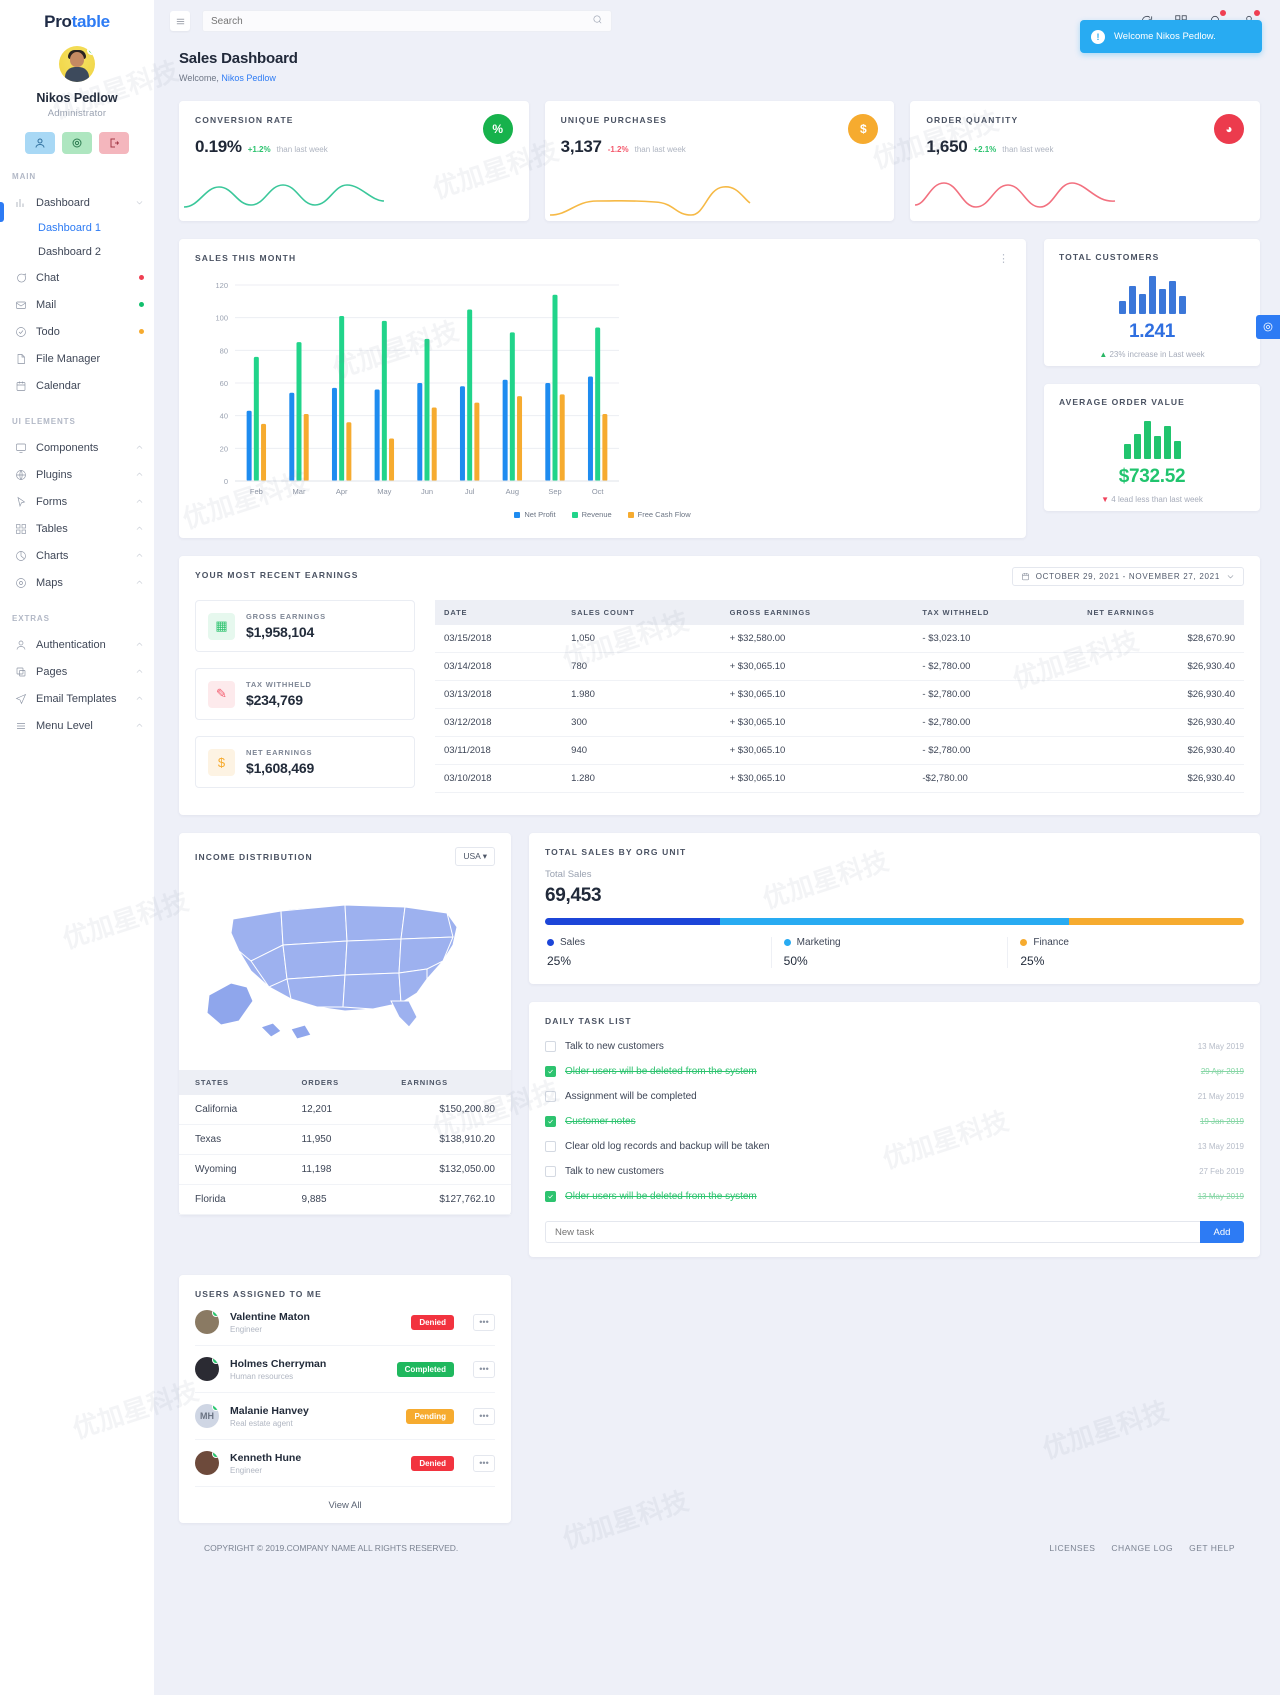 Image resolution: width=1280 pixels, height=1695 pixels. I want to click on logout-icon, so click(114, 143).